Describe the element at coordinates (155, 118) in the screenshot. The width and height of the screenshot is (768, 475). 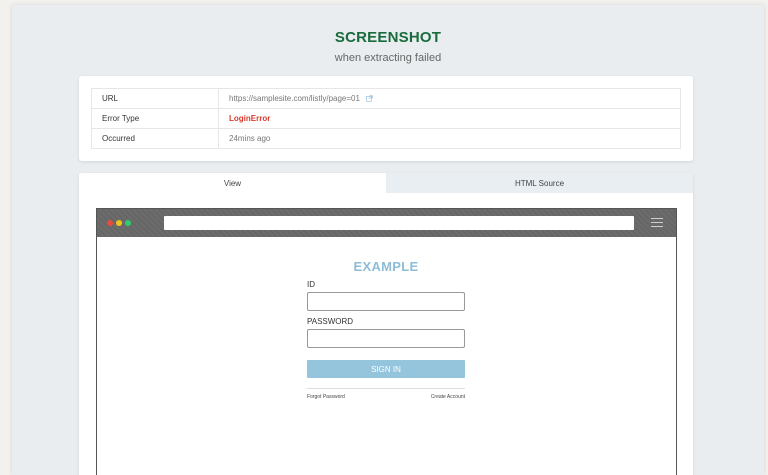
I see `error-type-label: Error Type` at that location.